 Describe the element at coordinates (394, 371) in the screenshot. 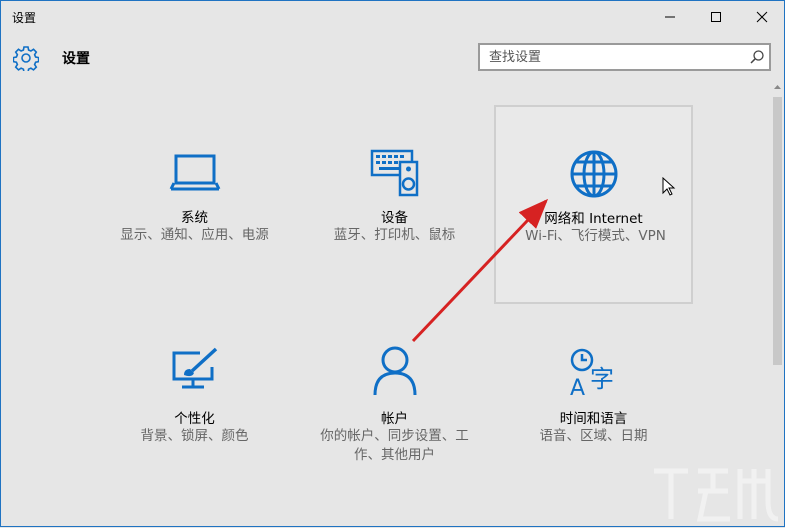

I see `person-icon` at that location.